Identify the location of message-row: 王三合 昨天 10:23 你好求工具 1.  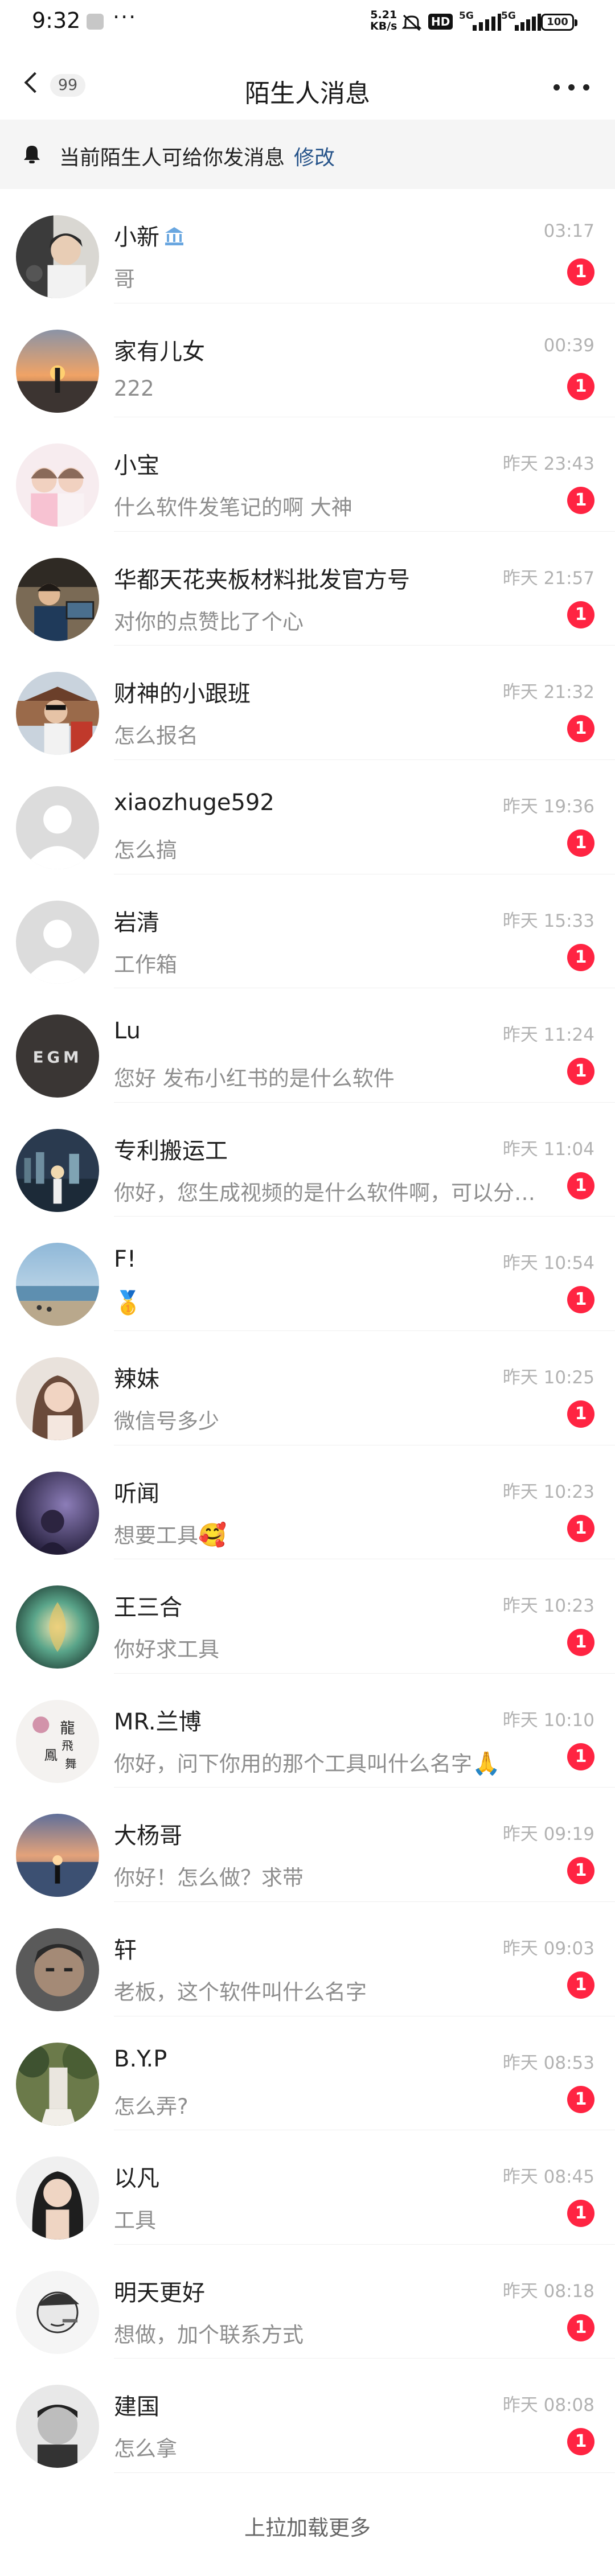
(307, 1616).